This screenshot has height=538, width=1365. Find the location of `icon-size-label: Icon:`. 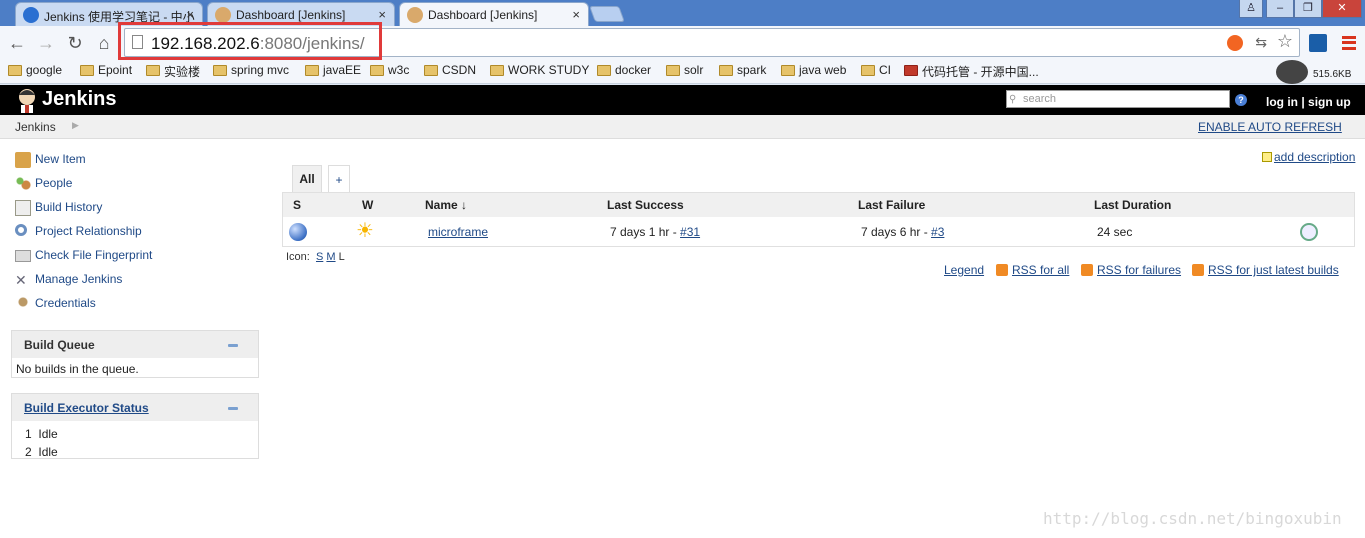

icon-size-label: Icon: is located at coordinates (298, 257).